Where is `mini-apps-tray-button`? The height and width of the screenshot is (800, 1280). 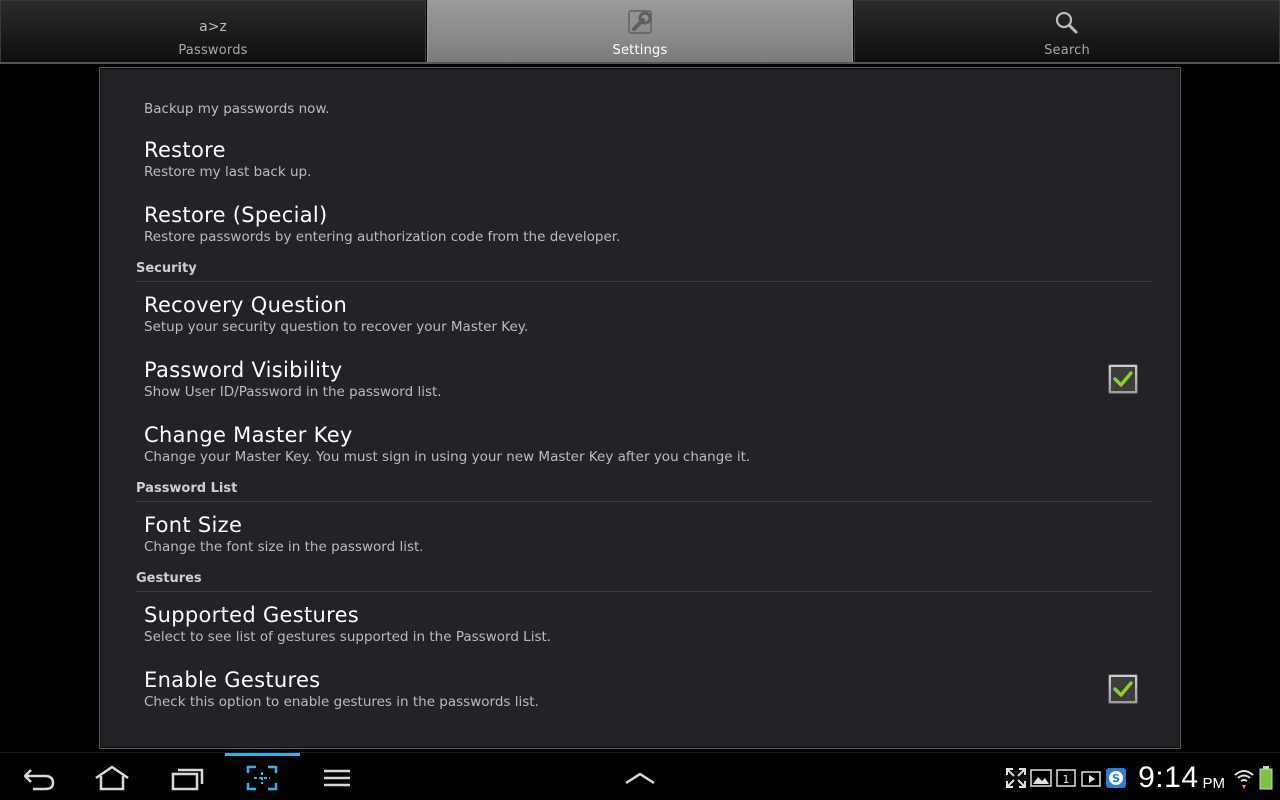 mini-apps-tray-button is located at coordinates (640, 778).